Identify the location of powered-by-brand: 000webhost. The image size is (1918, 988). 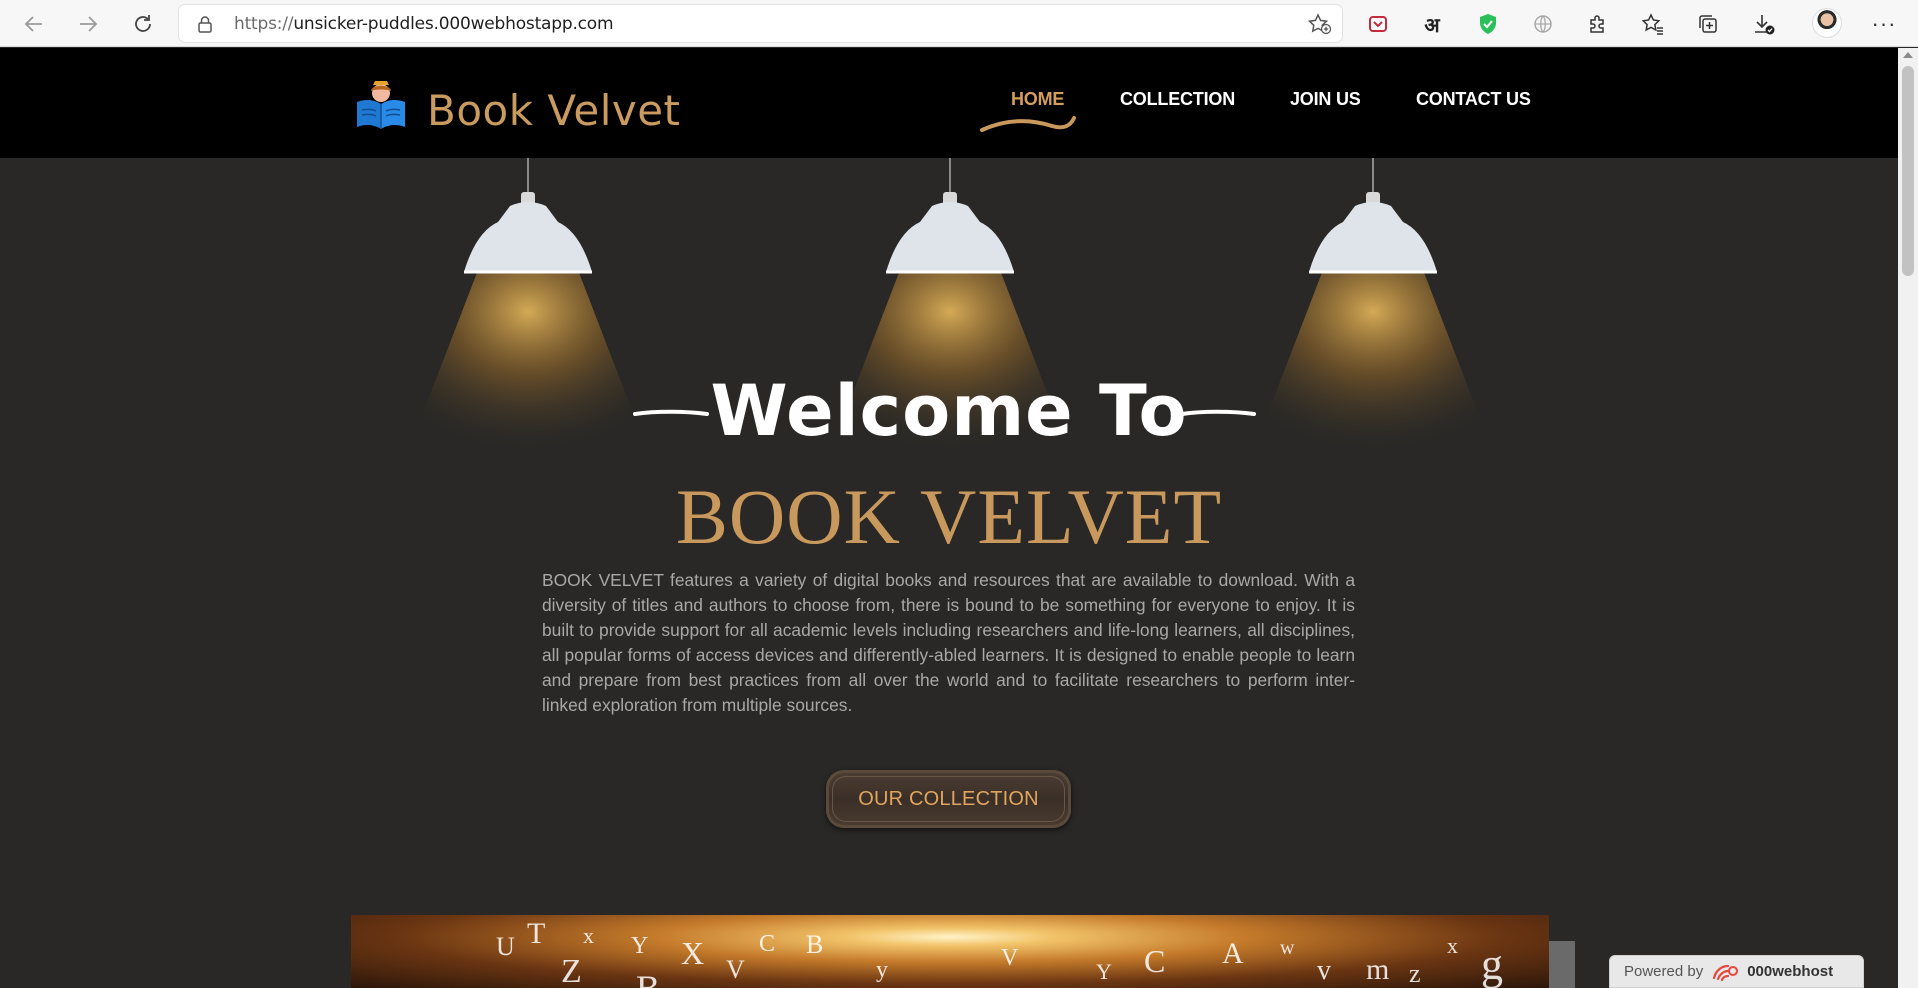
(1790, 971).